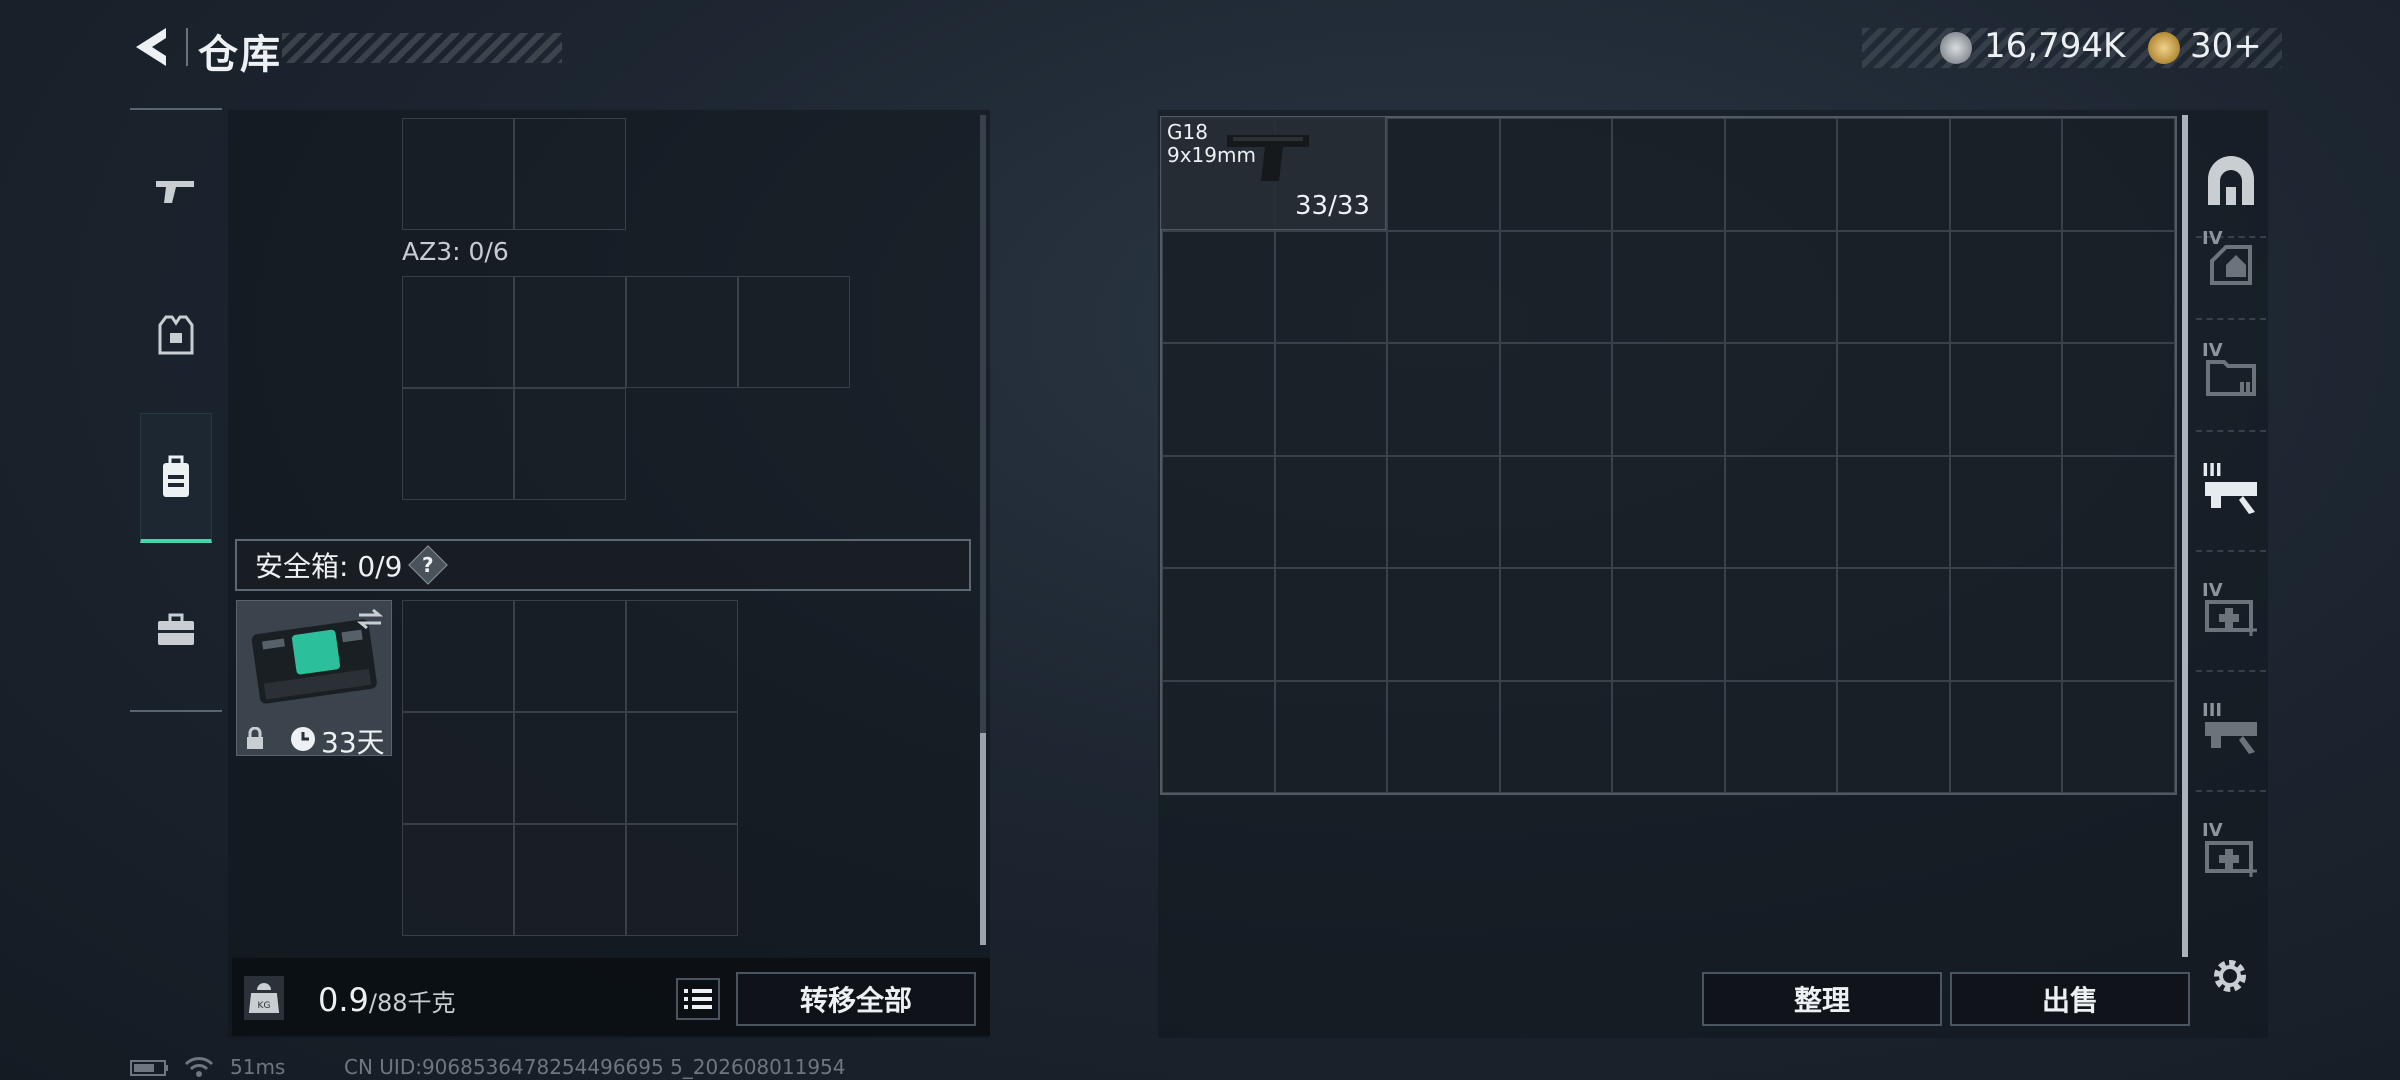 This screenshot has height=1080, width=2400. Describe the element at coordinates (856, 999) in the screenshot. I see `transfer-all-button: 转移全部` at that location.